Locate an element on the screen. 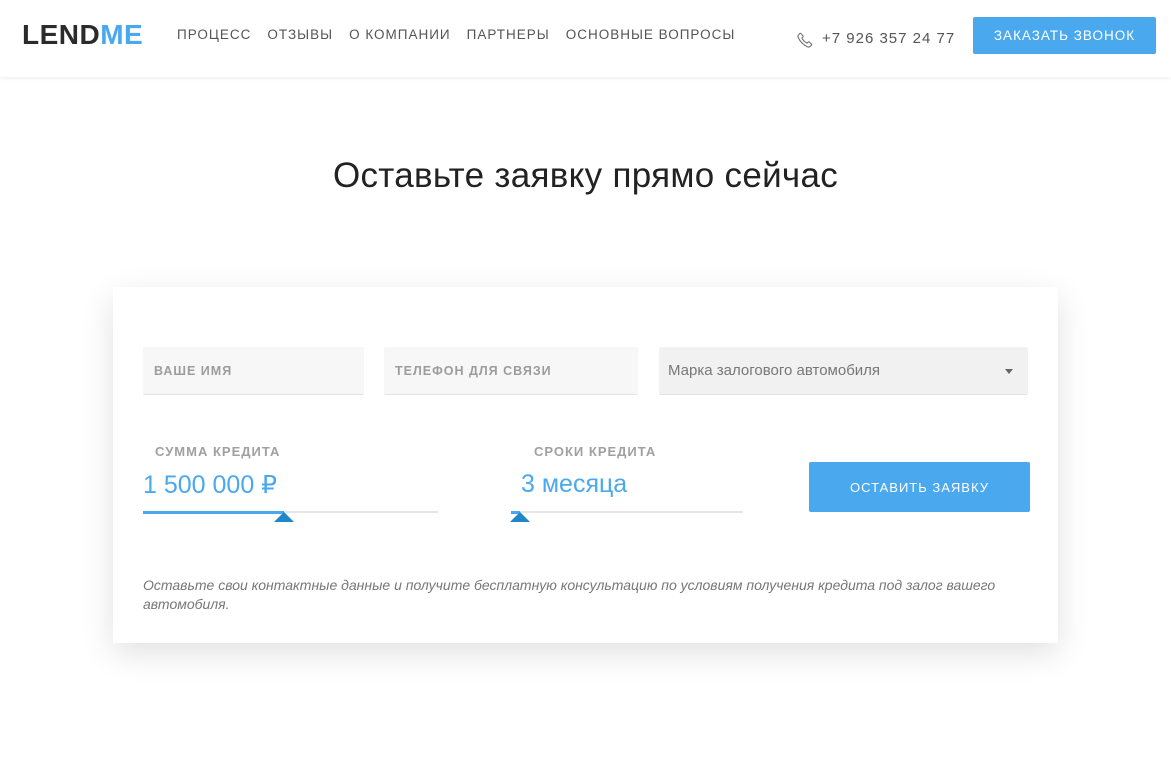  amount-slider-handle is located at coordinates (283, 517).